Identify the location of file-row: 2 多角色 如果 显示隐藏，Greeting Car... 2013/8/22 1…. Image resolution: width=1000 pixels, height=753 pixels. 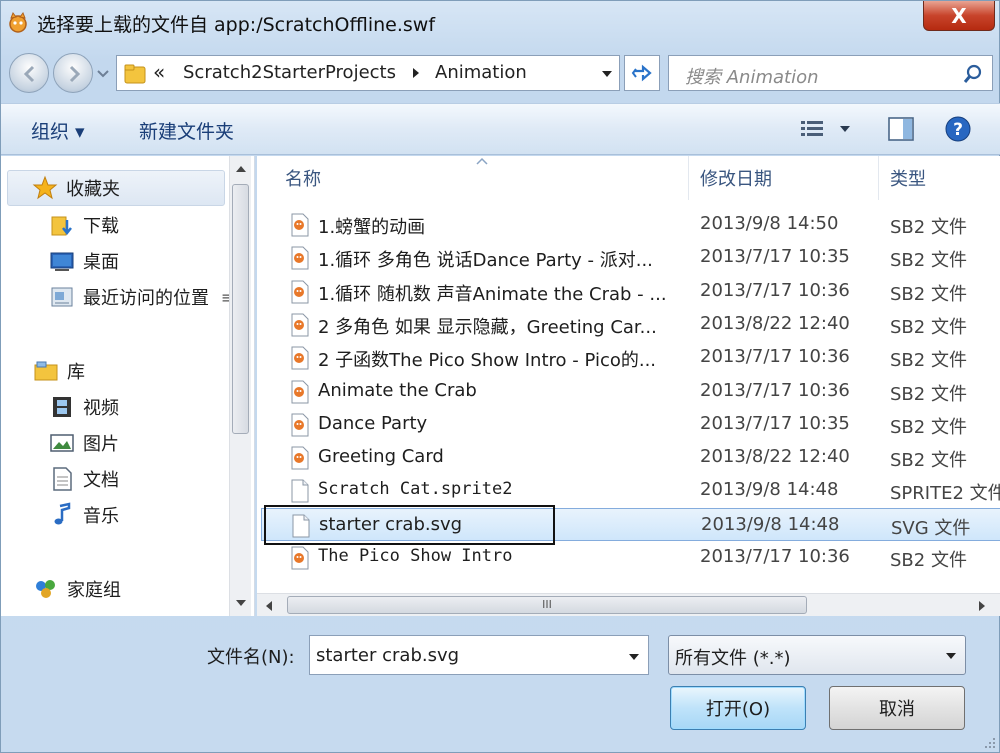
(630, 324).